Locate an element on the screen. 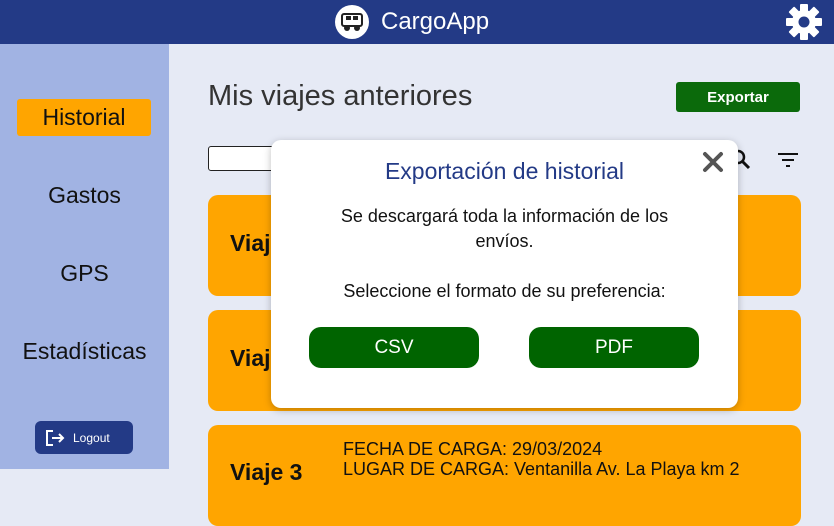 The width and height of the screenshot is (834, 526). page-title: Mis viajes anteriores is located at coordinates (340, 96).